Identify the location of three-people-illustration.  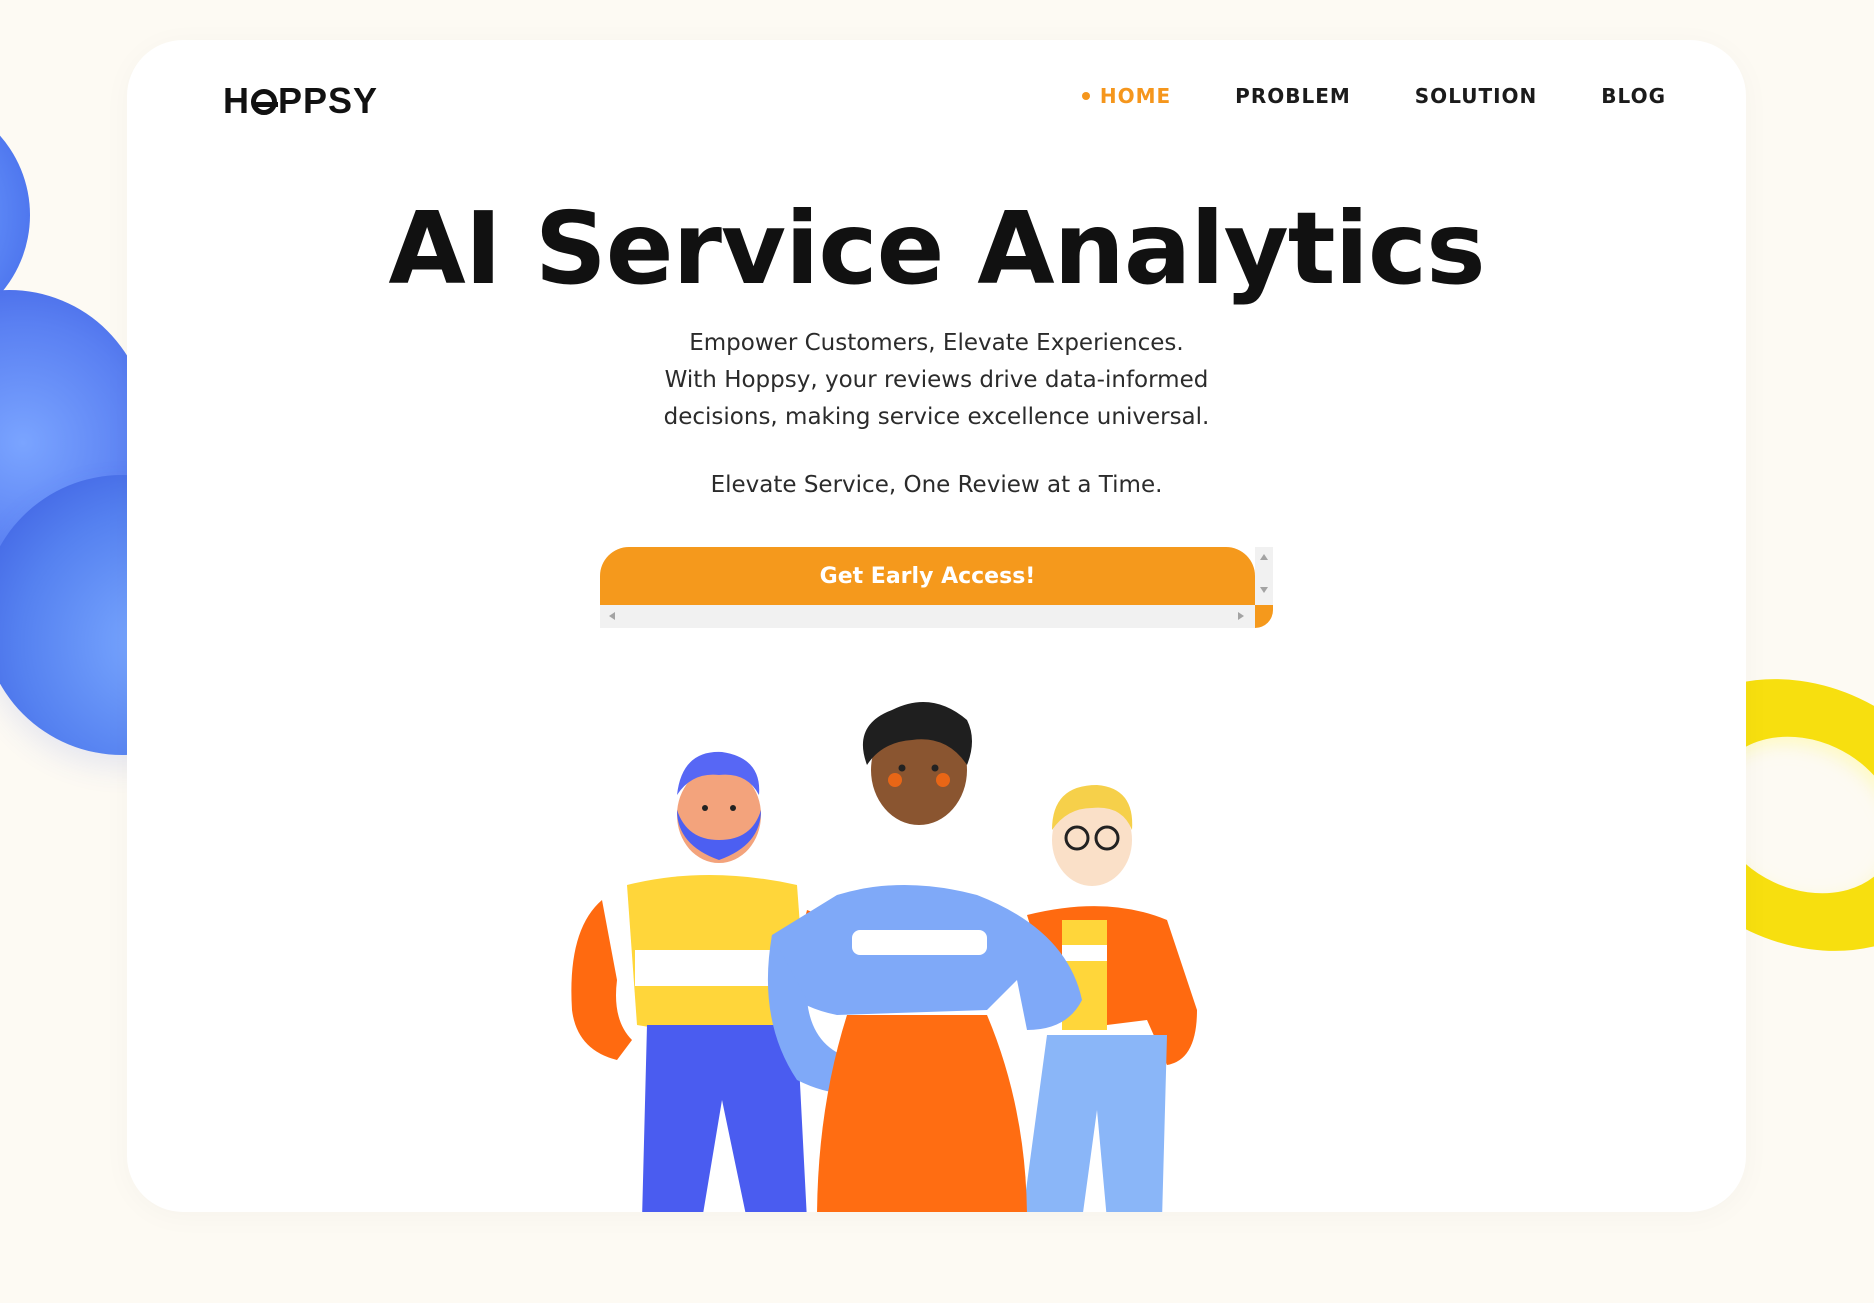
(884, 957).